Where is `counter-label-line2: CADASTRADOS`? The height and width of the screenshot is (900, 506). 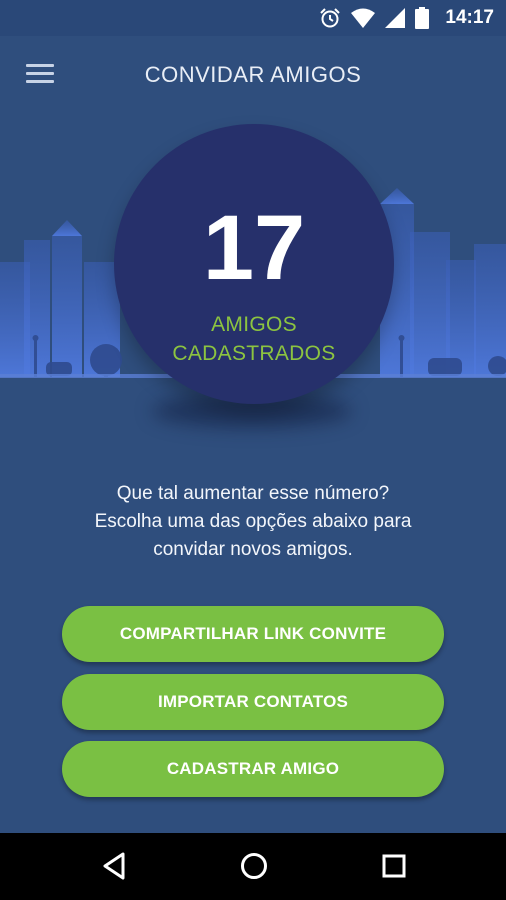 counter-label-line2: CADASTRADOS is located at coordinates (254, 353).